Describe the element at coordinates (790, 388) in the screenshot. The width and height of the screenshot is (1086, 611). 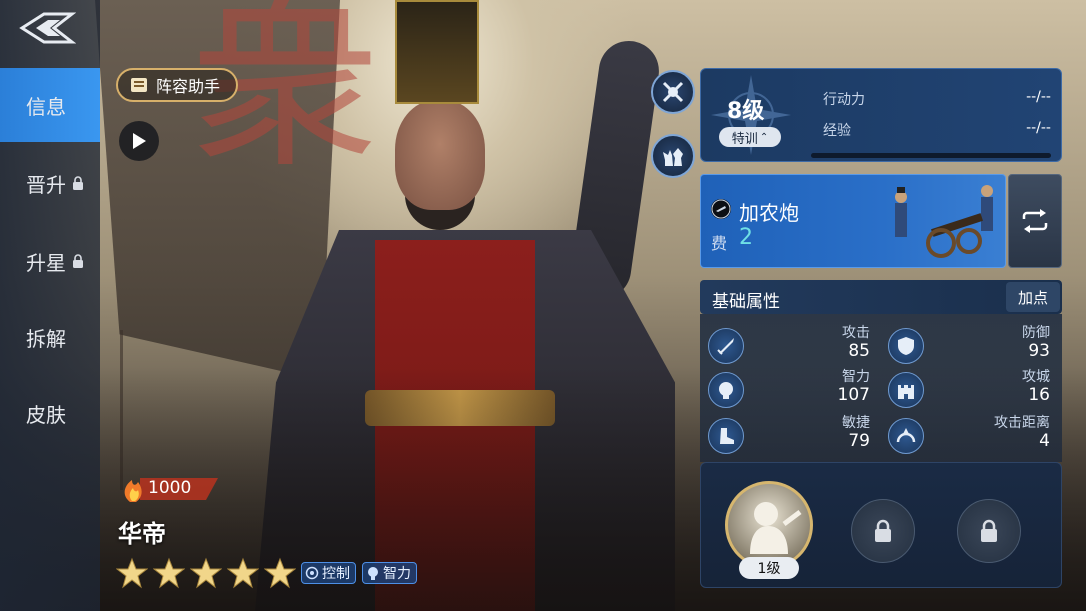
I see `attr-intelligence: 智力 107` at that location.